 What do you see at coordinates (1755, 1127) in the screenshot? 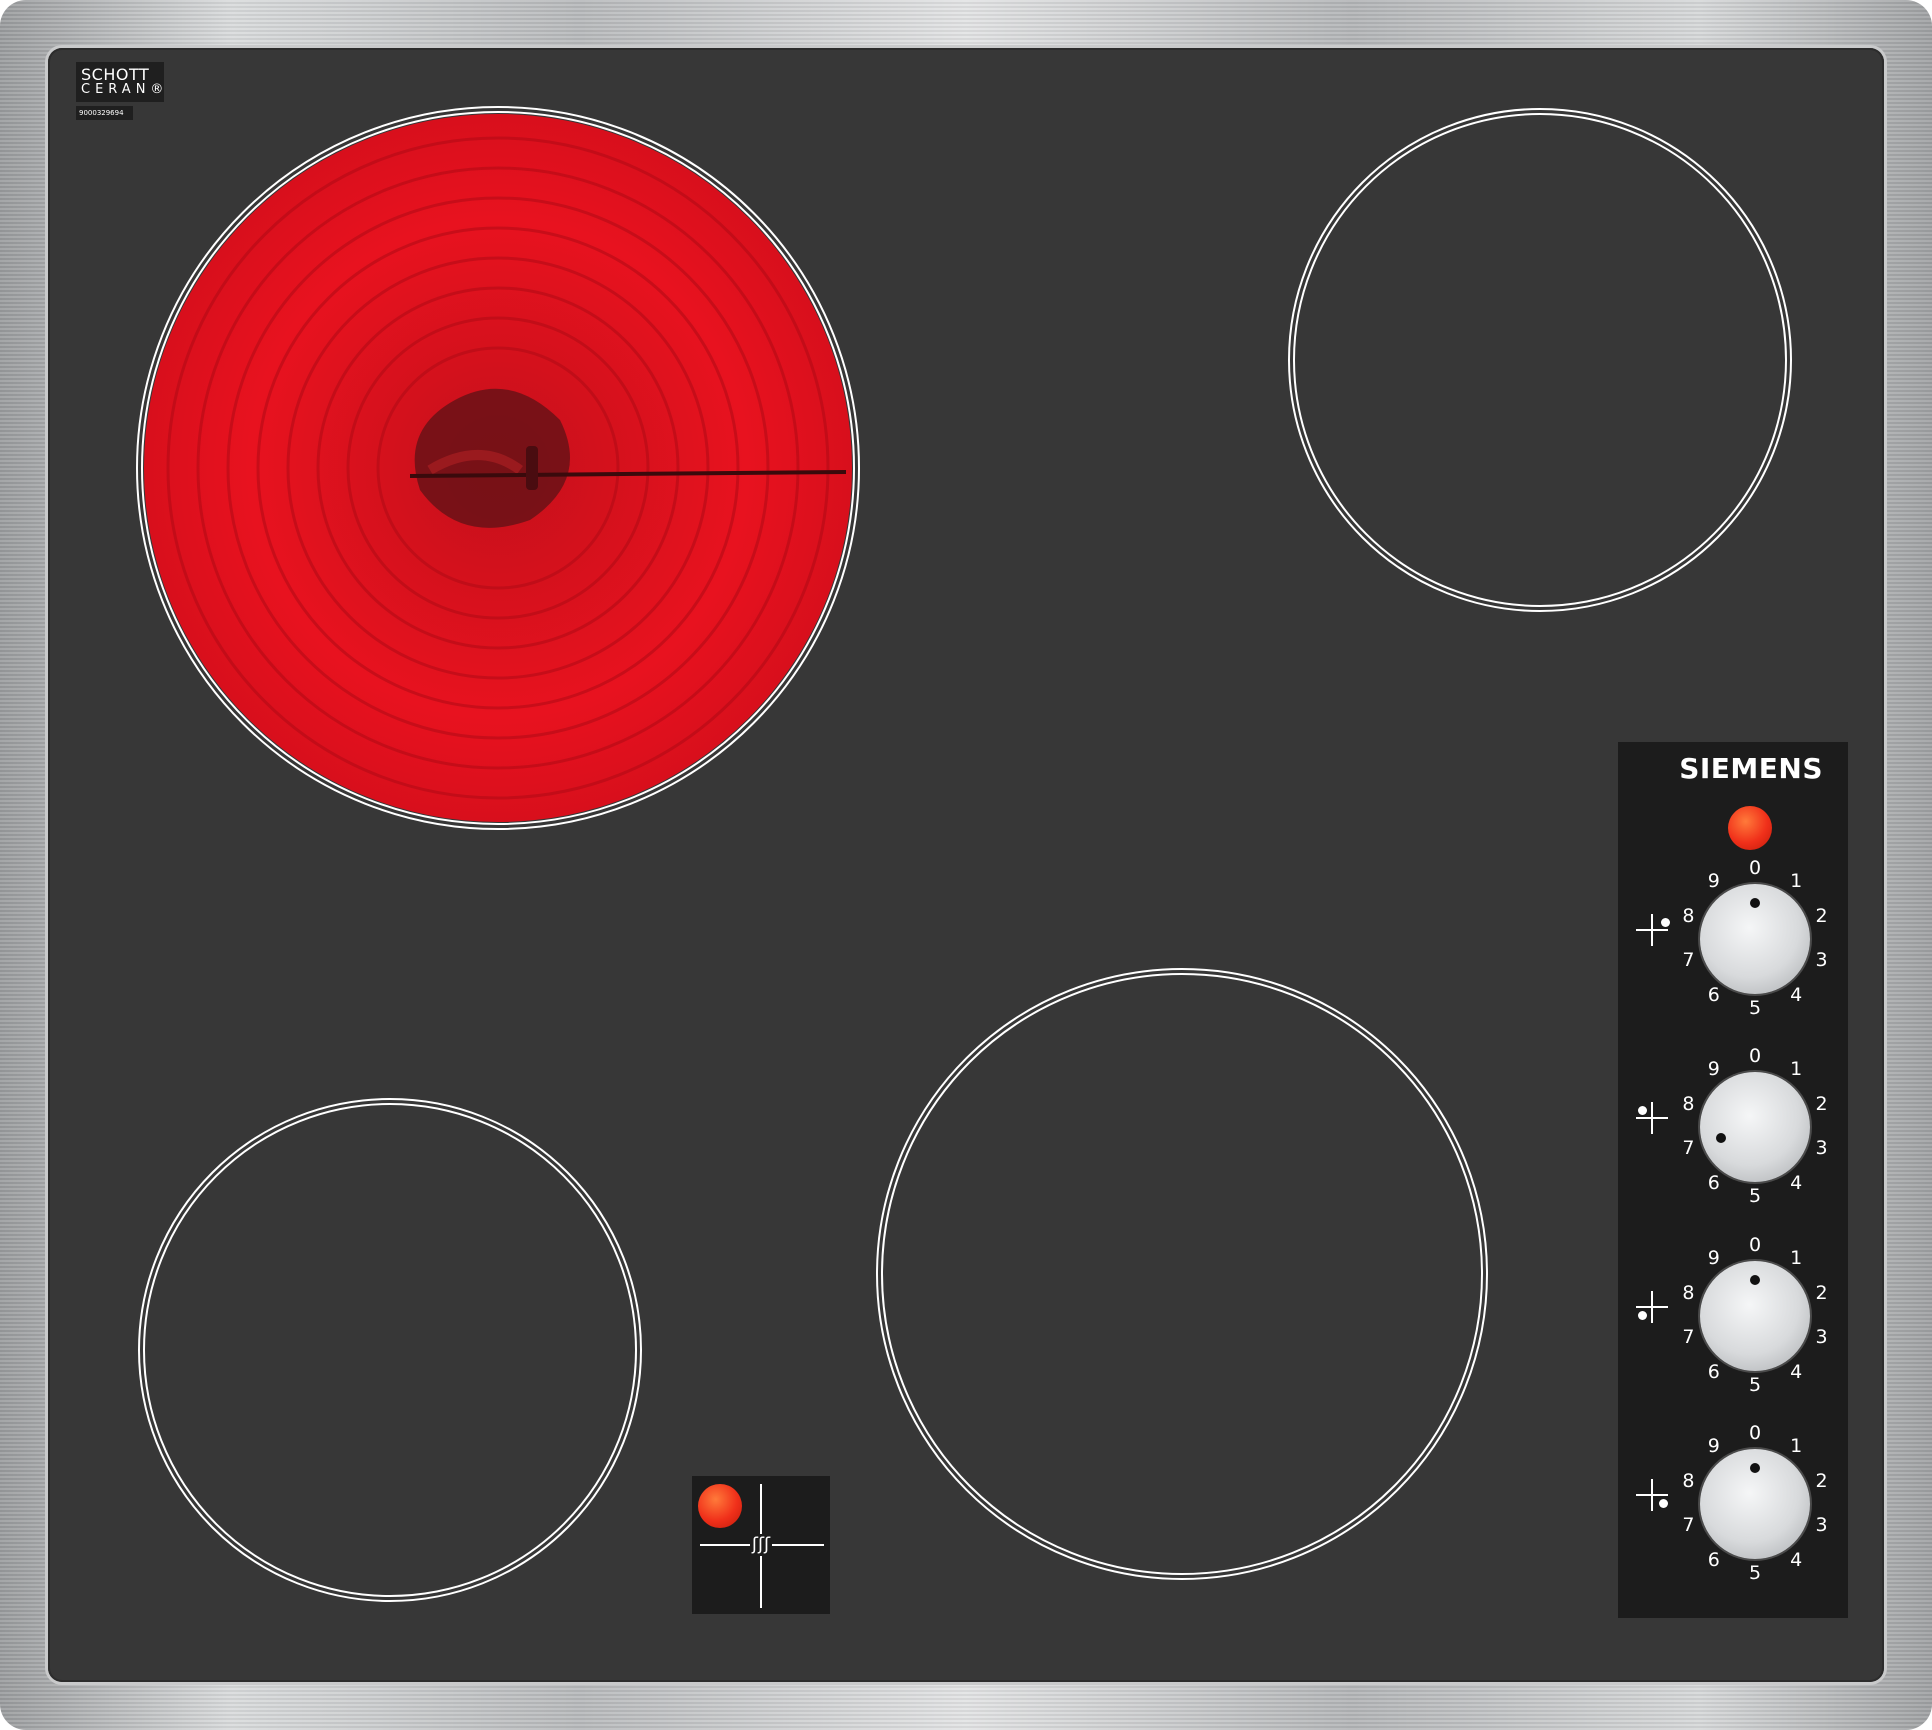
I see `knob-rear-left` at bounding box center [1755, 1127].